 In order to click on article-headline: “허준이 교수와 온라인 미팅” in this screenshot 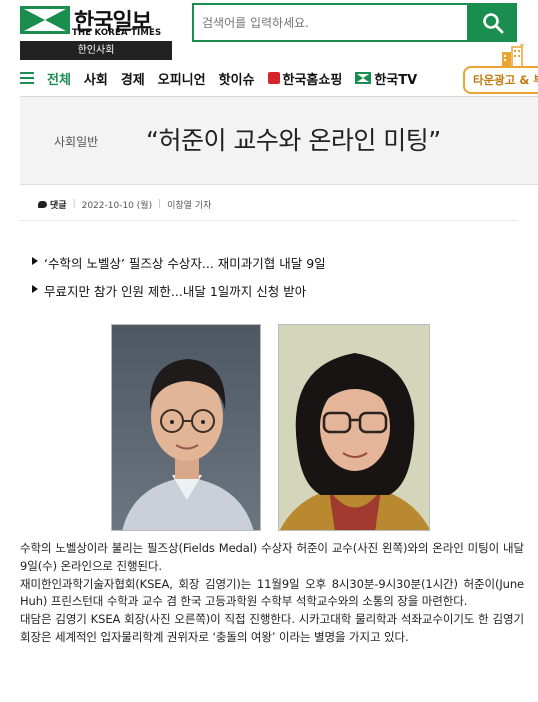, I will do `click(293, 140)`.